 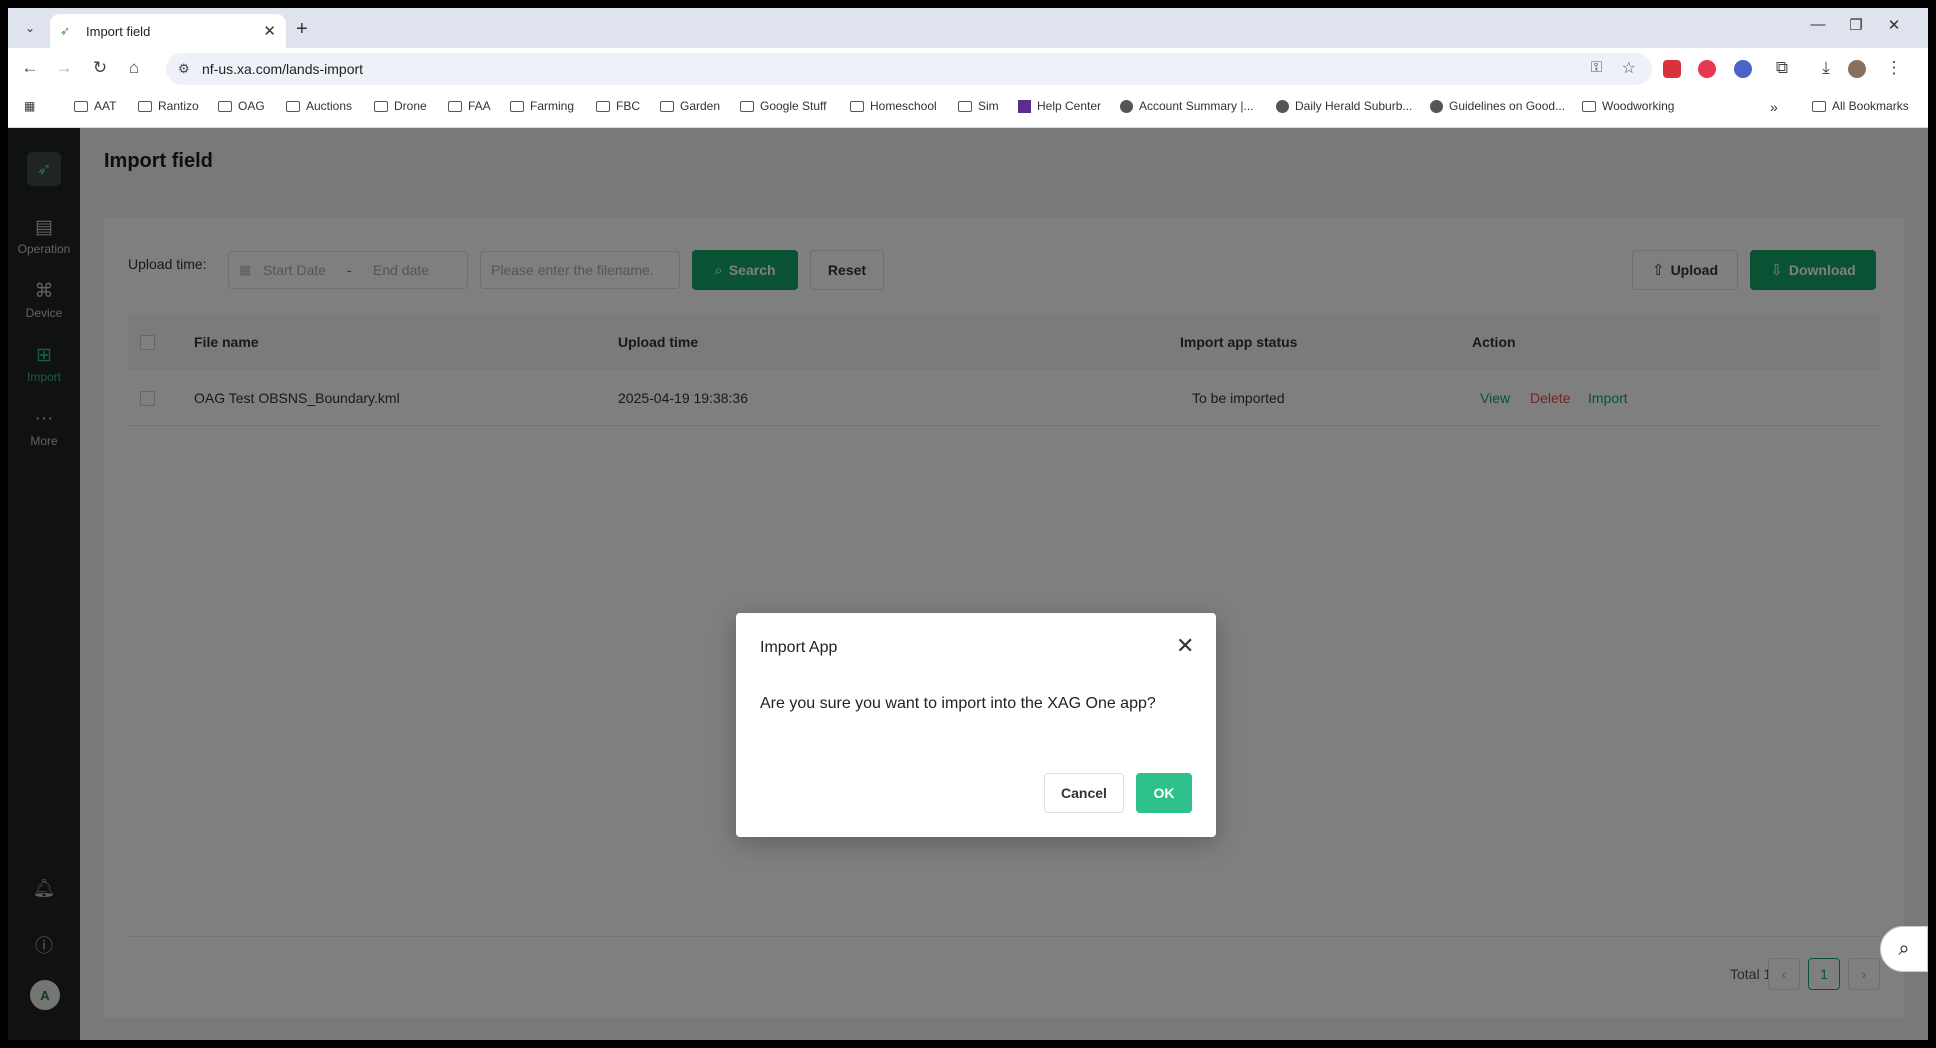 What do you see at coordinates (799, 647) in the screenshot?
I see `dialog-title: Import App` at bounding box center [799, 647].